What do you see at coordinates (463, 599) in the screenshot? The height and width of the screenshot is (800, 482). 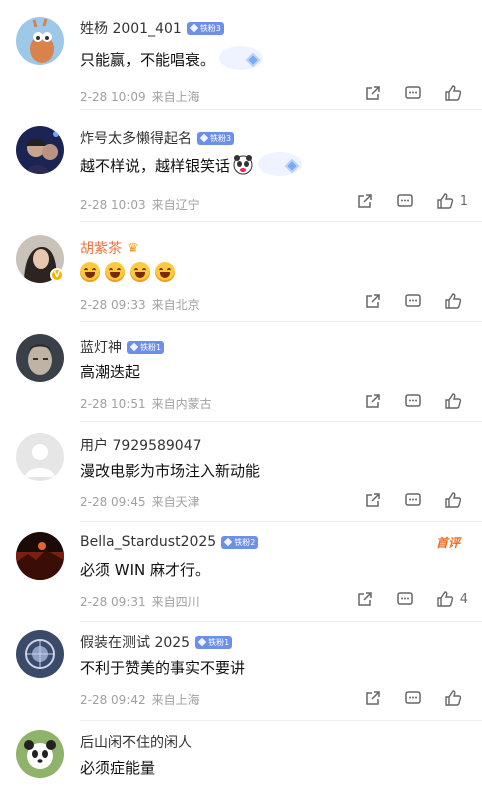 I see `like-count: 4` at bounding box center [463, 599].